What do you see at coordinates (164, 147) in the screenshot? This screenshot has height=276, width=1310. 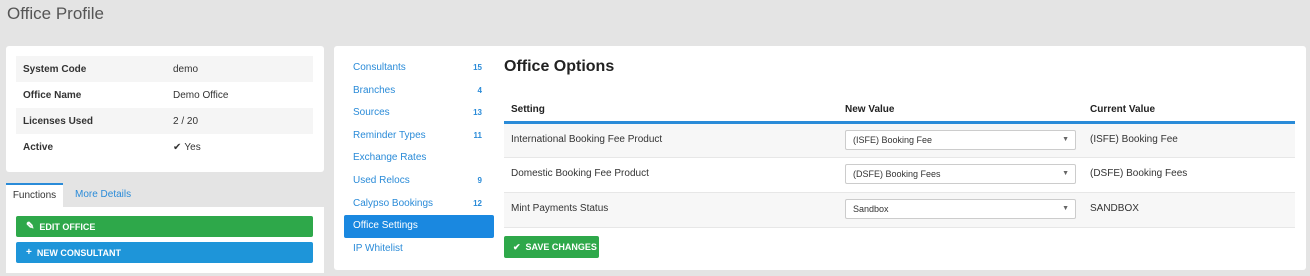 I see `info-row: Active ✔ Yes` at bounding box center [164, 147].